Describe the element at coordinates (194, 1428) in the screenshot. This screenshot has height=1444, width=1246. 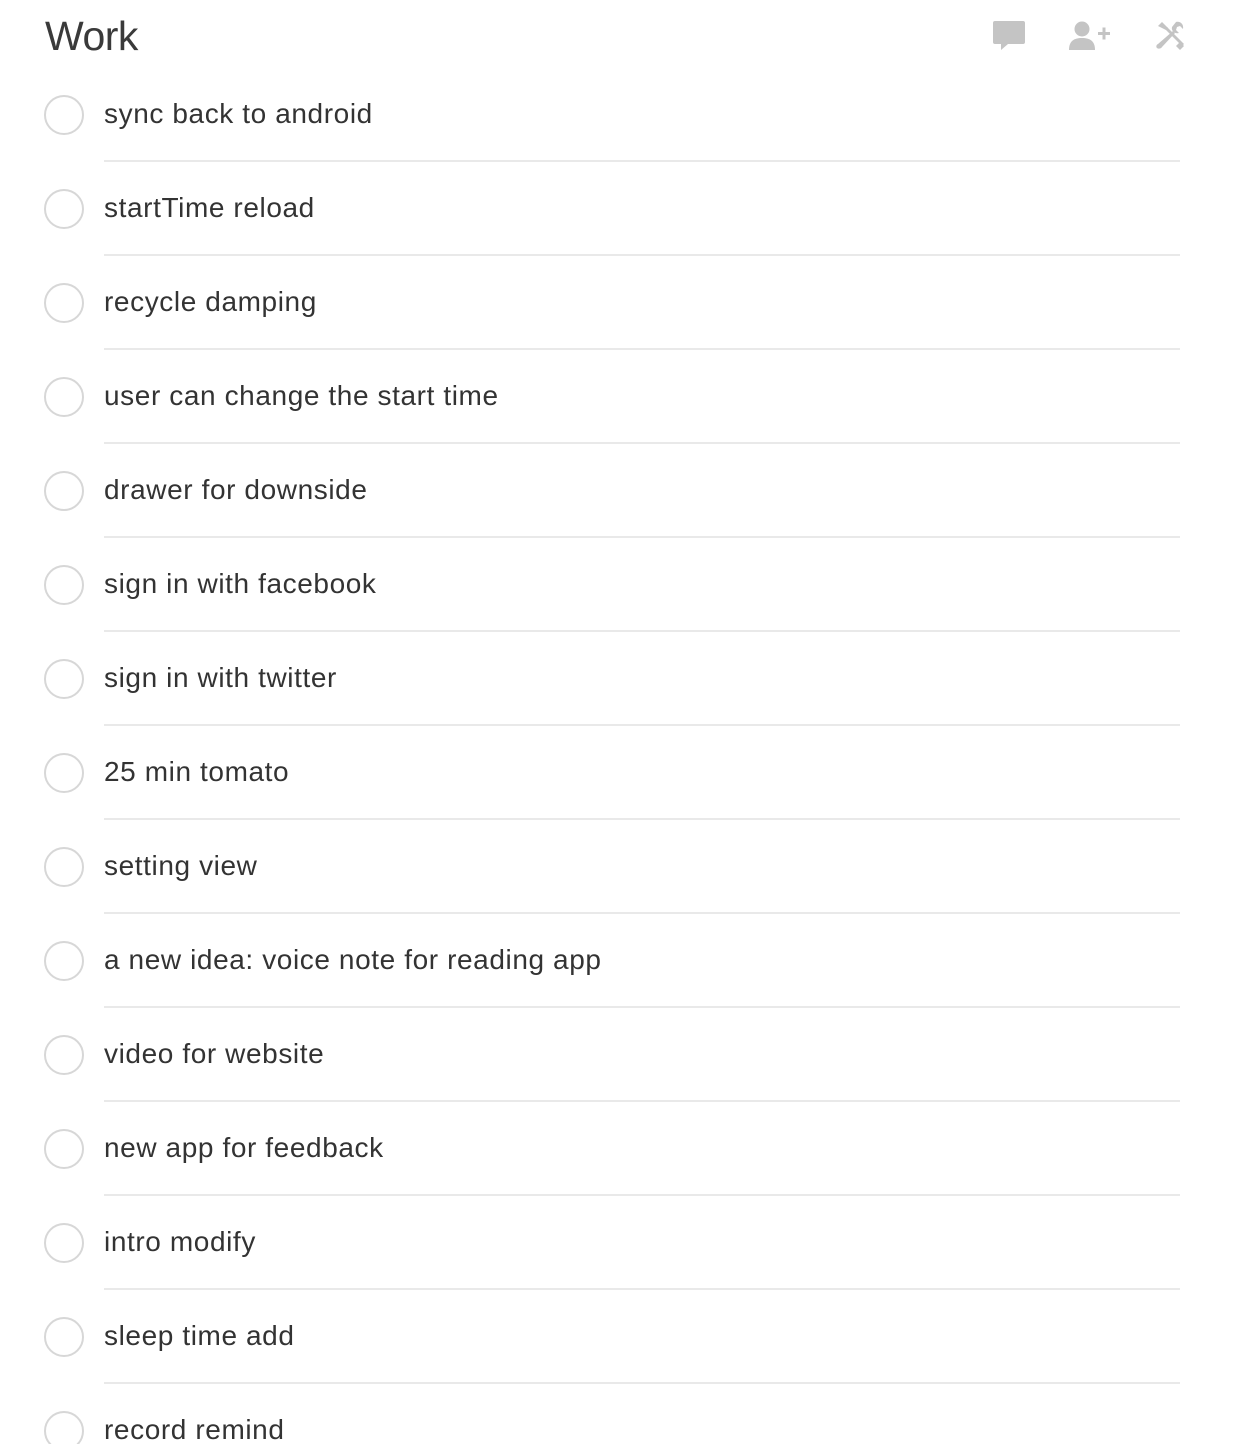
I see `task-label: record remind` at that location.